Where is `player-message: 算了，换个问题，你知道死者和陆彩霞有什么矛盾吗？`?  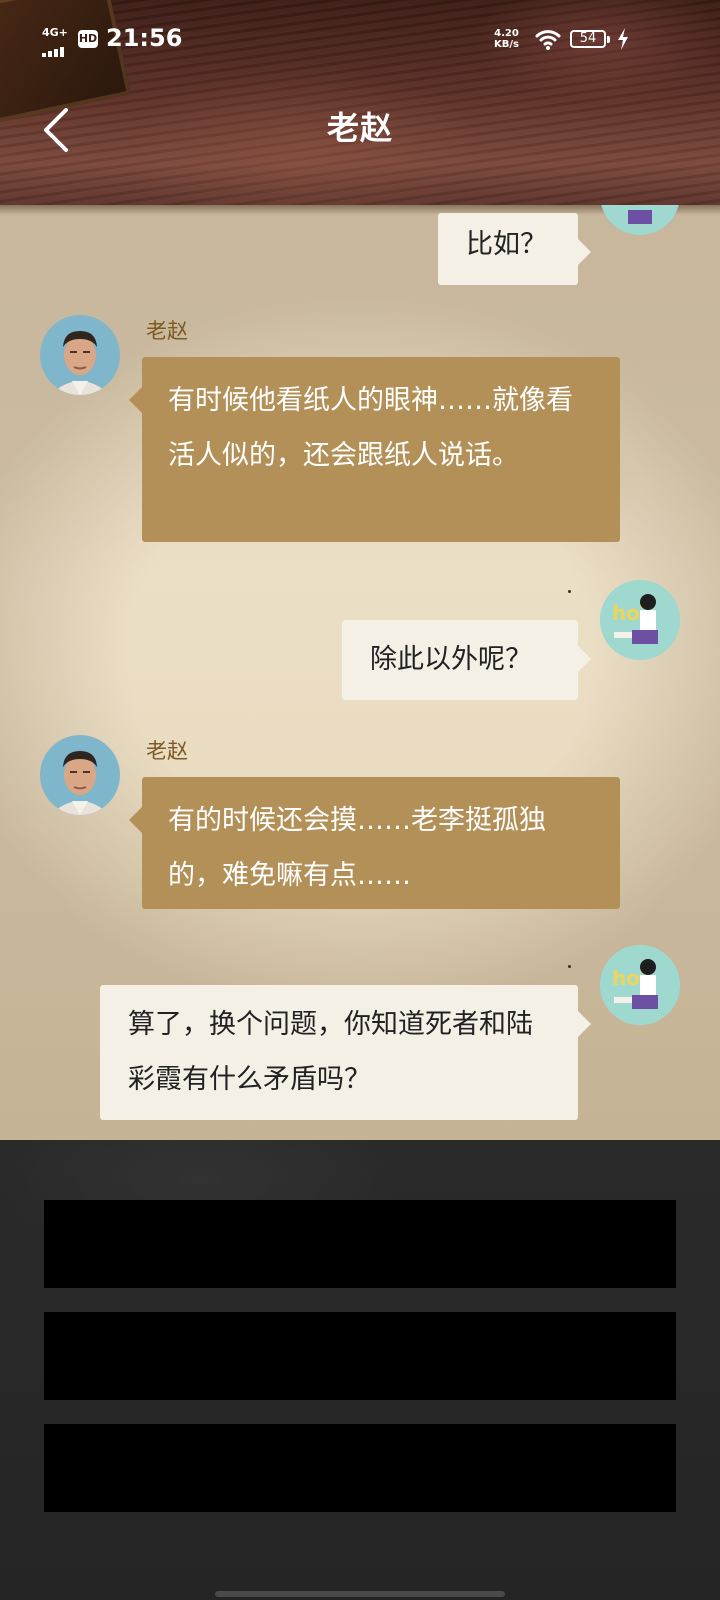 player-message: 算了，换个问题，你知道死者和陆彩霞有什么矛盾吗？ is located at coordinates (345, 1052).